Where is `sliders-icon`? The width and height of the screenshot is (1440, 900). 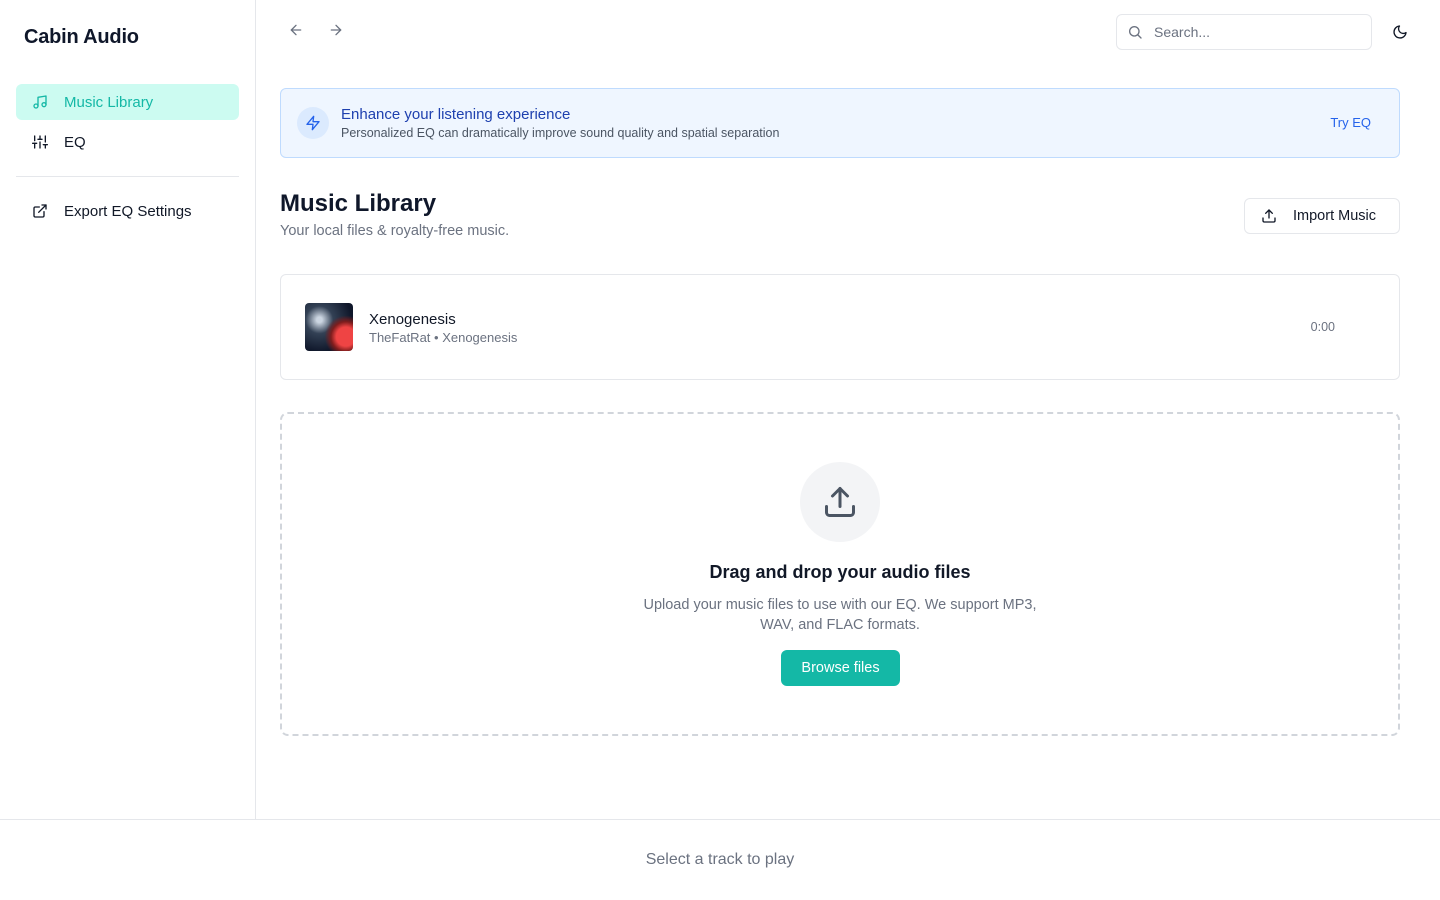 sliders-icon is located at coordinates (40, 142).